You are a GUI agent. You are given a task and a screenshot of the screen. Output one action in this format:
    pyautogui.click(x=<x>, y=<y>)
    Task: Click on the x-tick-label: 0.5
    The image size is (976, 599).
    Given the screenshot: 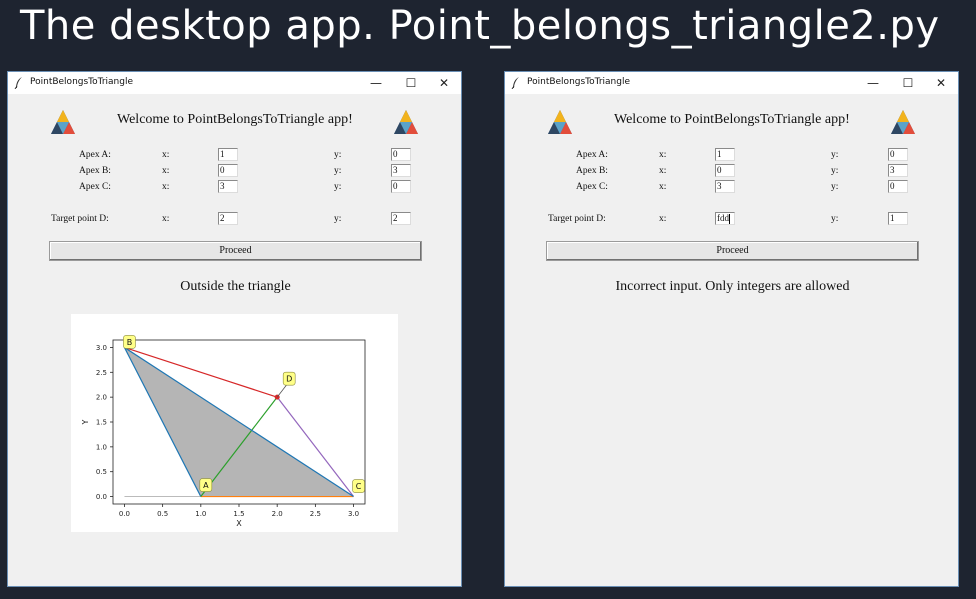 What is the action you would take?
    pyautogui.click(x=162, y=514)
    